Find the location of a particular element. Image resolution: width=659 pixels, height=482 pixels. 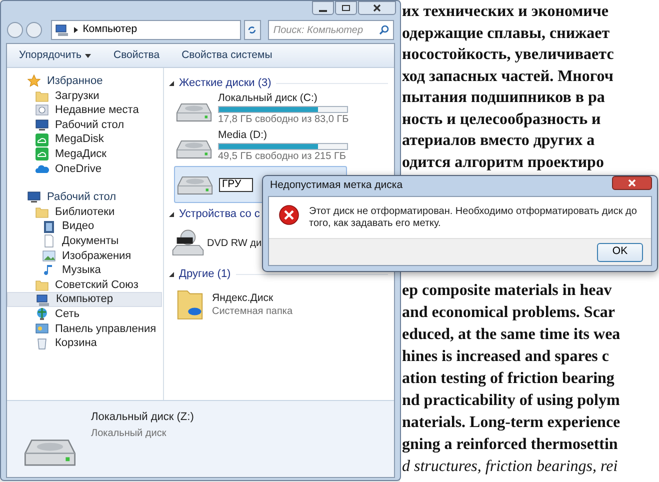

free-space-text: 17,8 ГБ свободно из 83,0 ГБ is located at coordinates (283, 119).